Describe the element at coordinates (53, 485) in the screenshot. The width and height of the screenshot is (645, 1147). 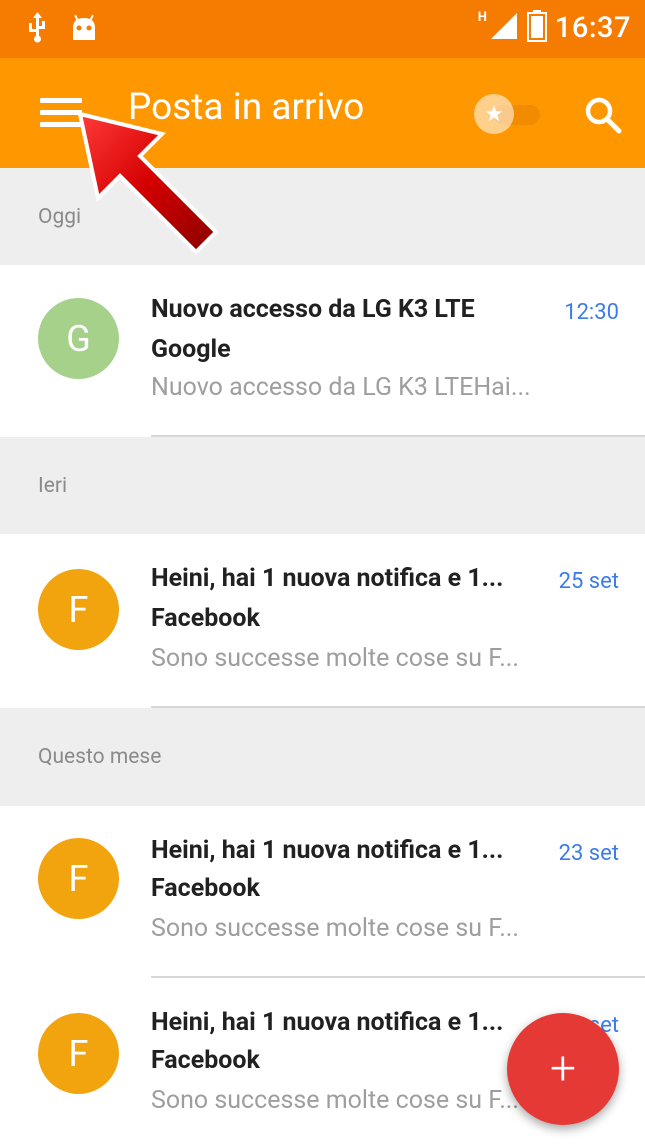
I see `section-label: Ieri` at that location.